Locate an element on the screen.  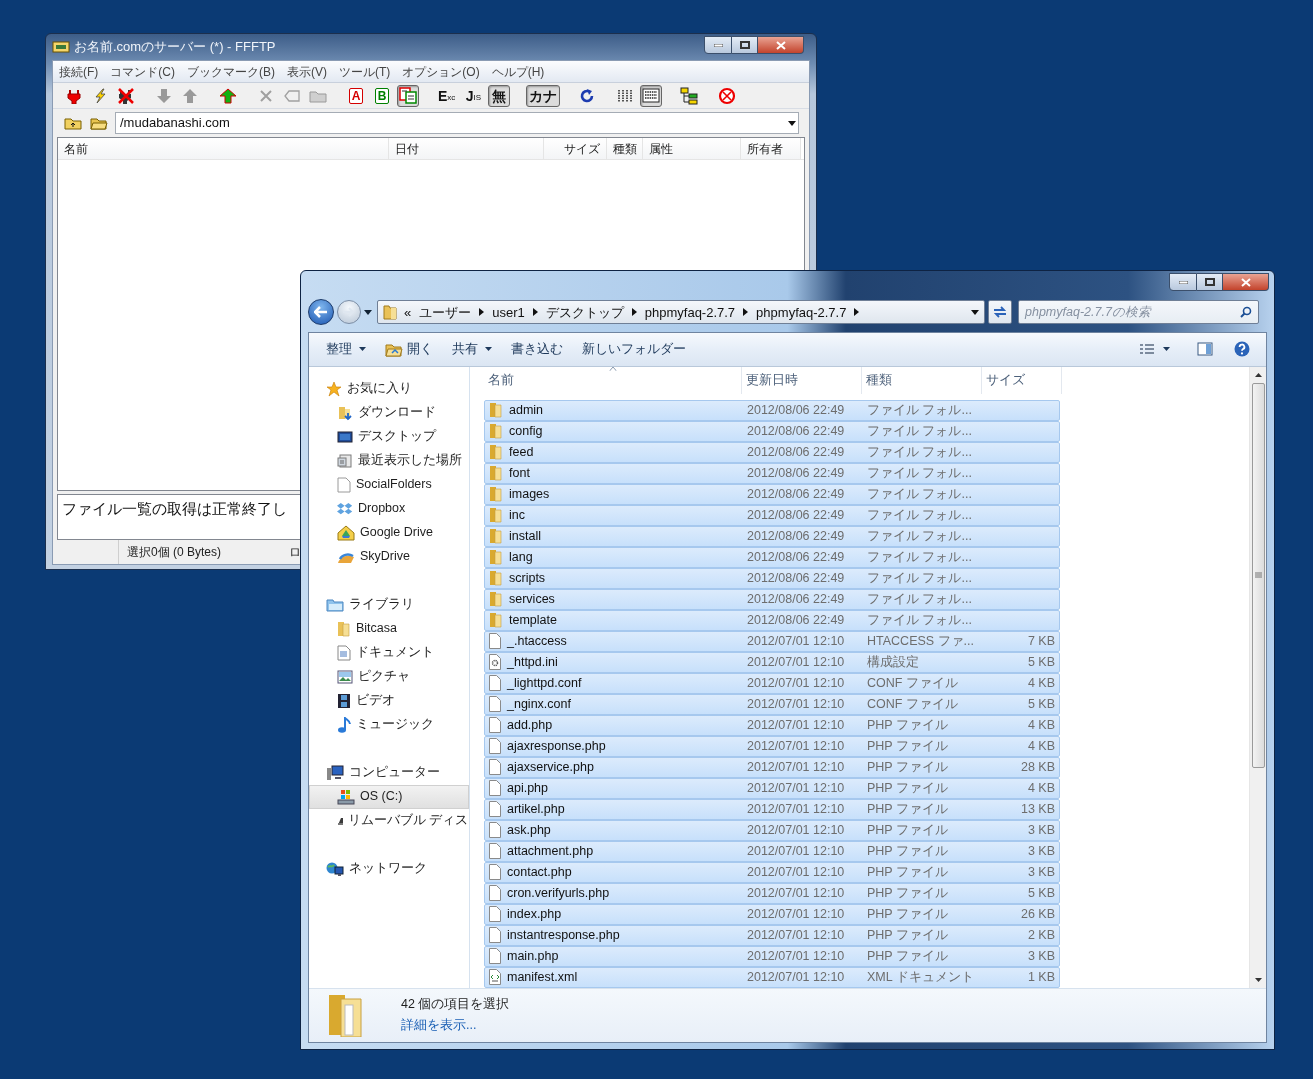
nav-item: ドキュメント is located at coordinates (389, 652).